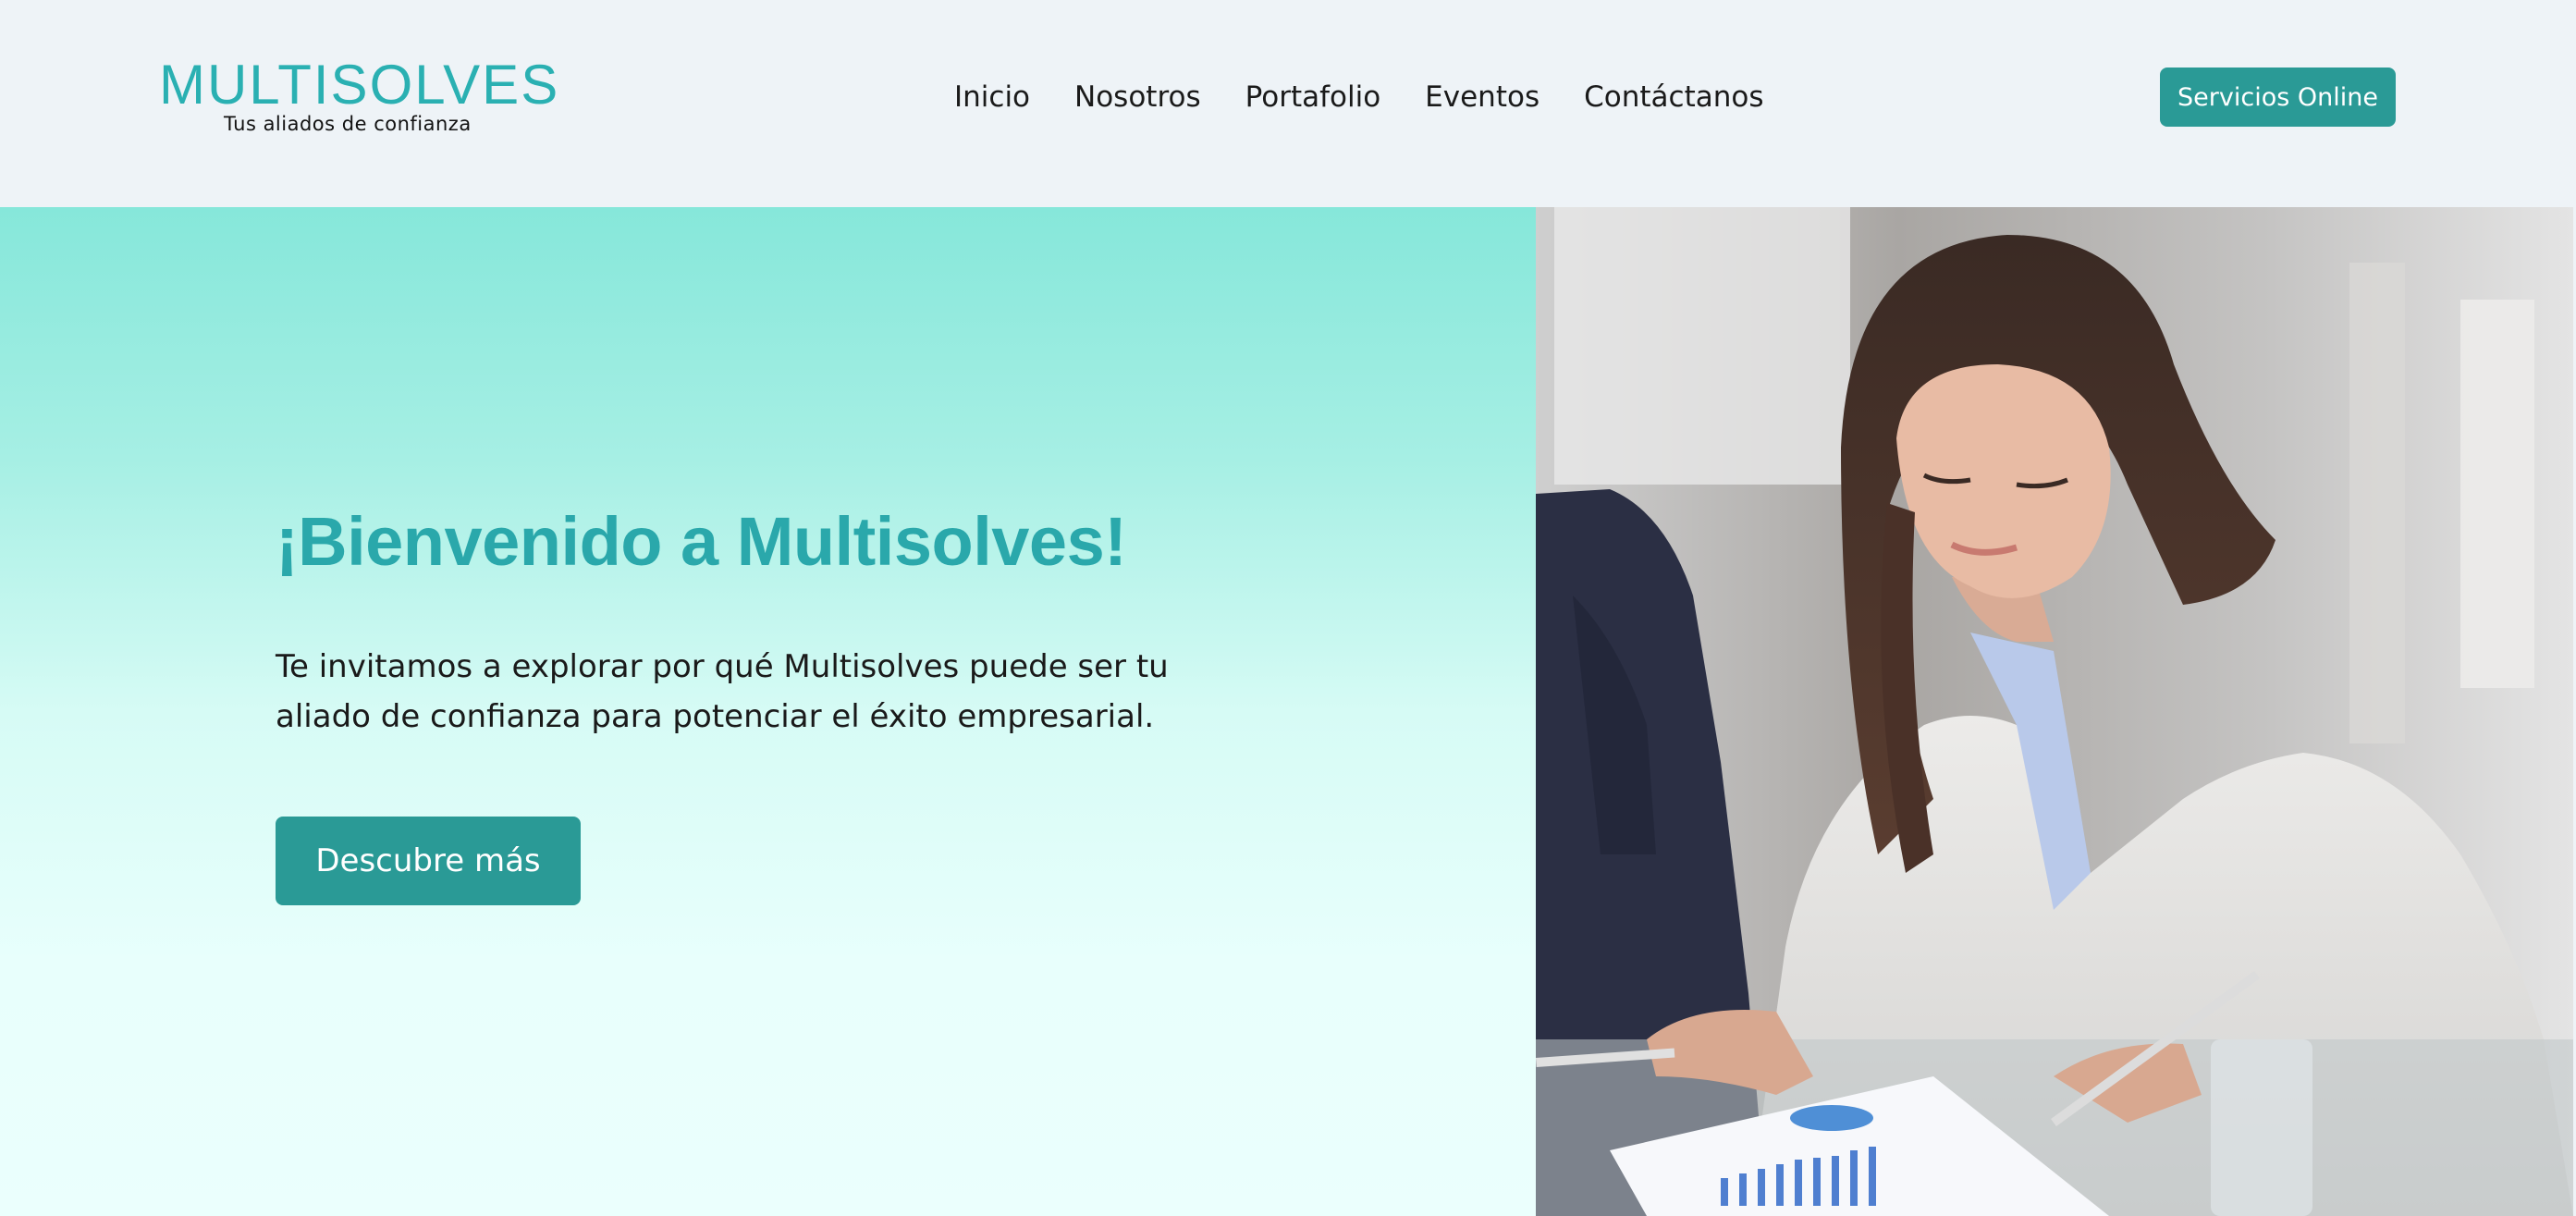 The height and width of the screenshot is (1216, 2576). What do you see at coordinates (1674, 97) in the screenshot?
I see `nav-item-contactanos: Contáctanos` at bounding box center [1674, 97].